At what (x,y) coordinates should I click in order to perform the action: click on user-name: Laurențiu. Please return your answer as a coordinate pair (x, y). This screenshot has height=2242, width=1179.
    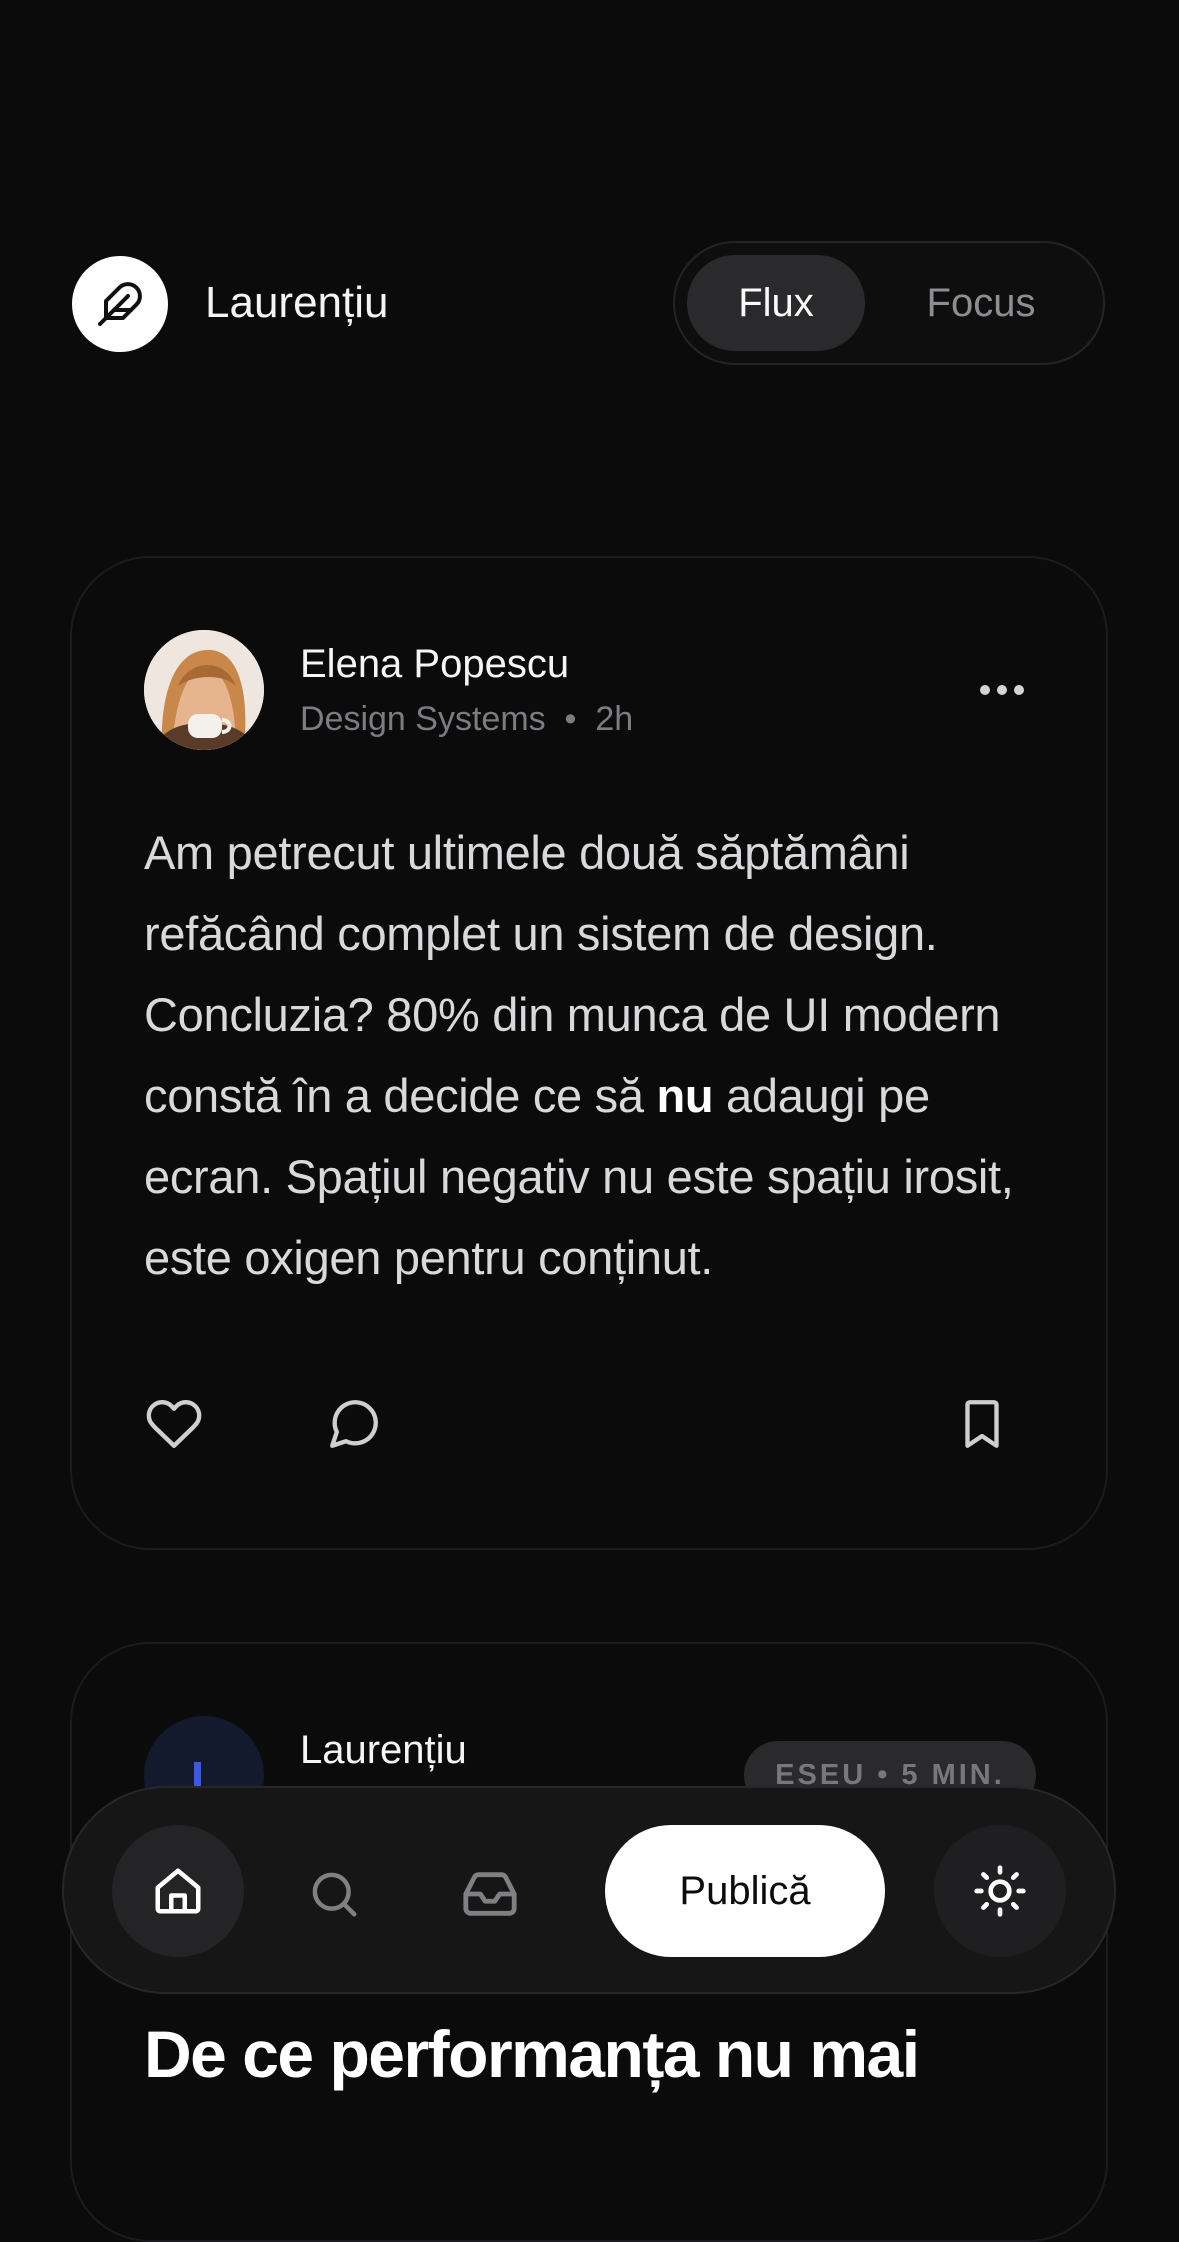
    Looking at the image, I should click on (297, 302).